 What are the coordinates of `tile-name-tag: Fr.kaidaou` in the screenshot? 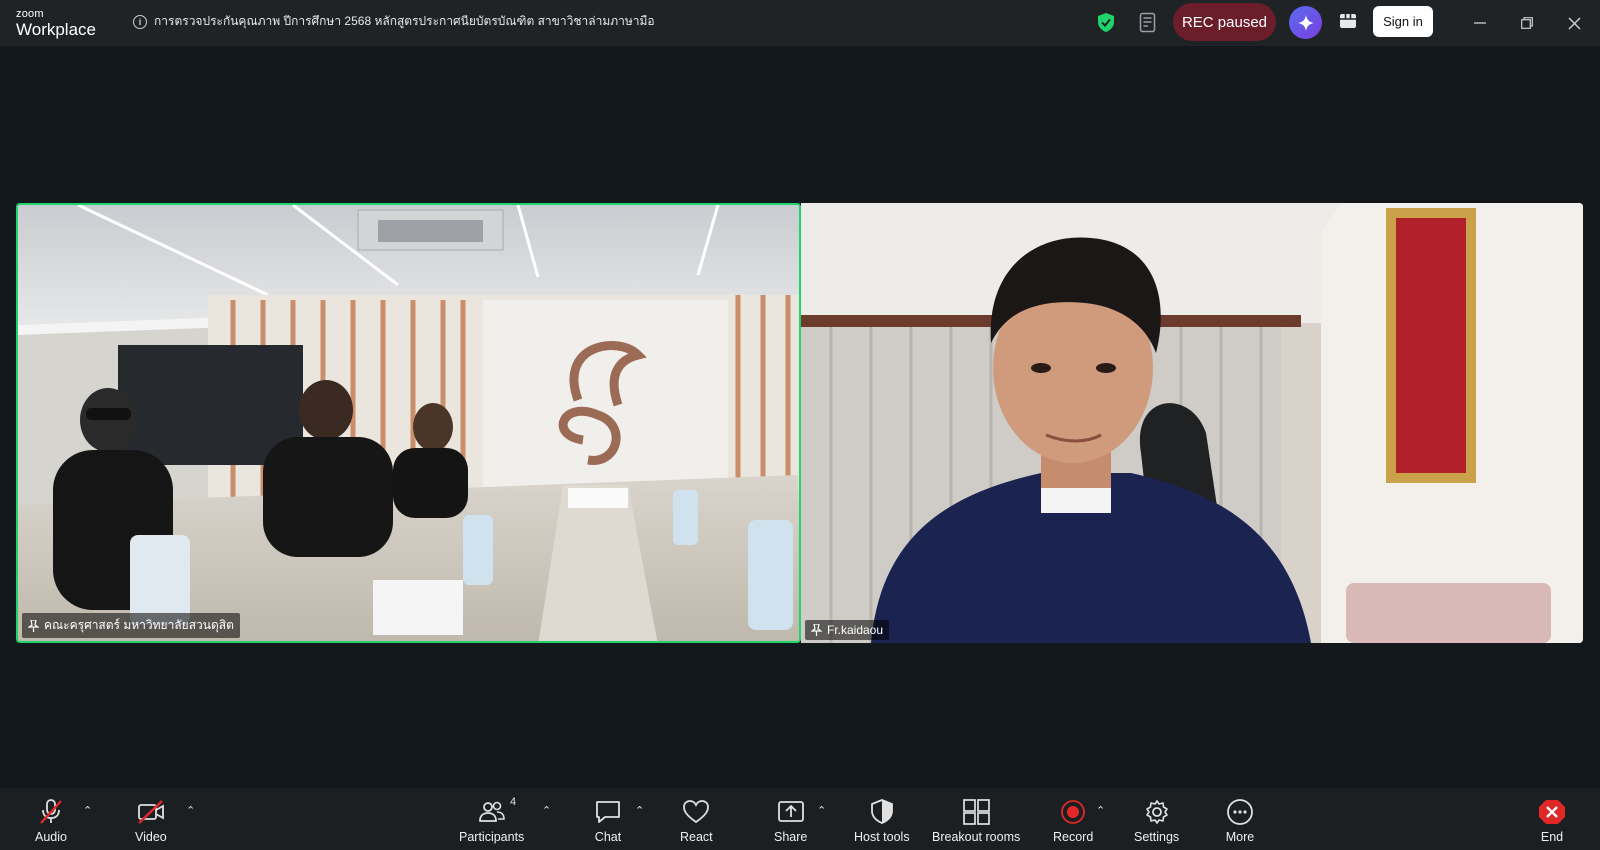 It's located at (847, 630).